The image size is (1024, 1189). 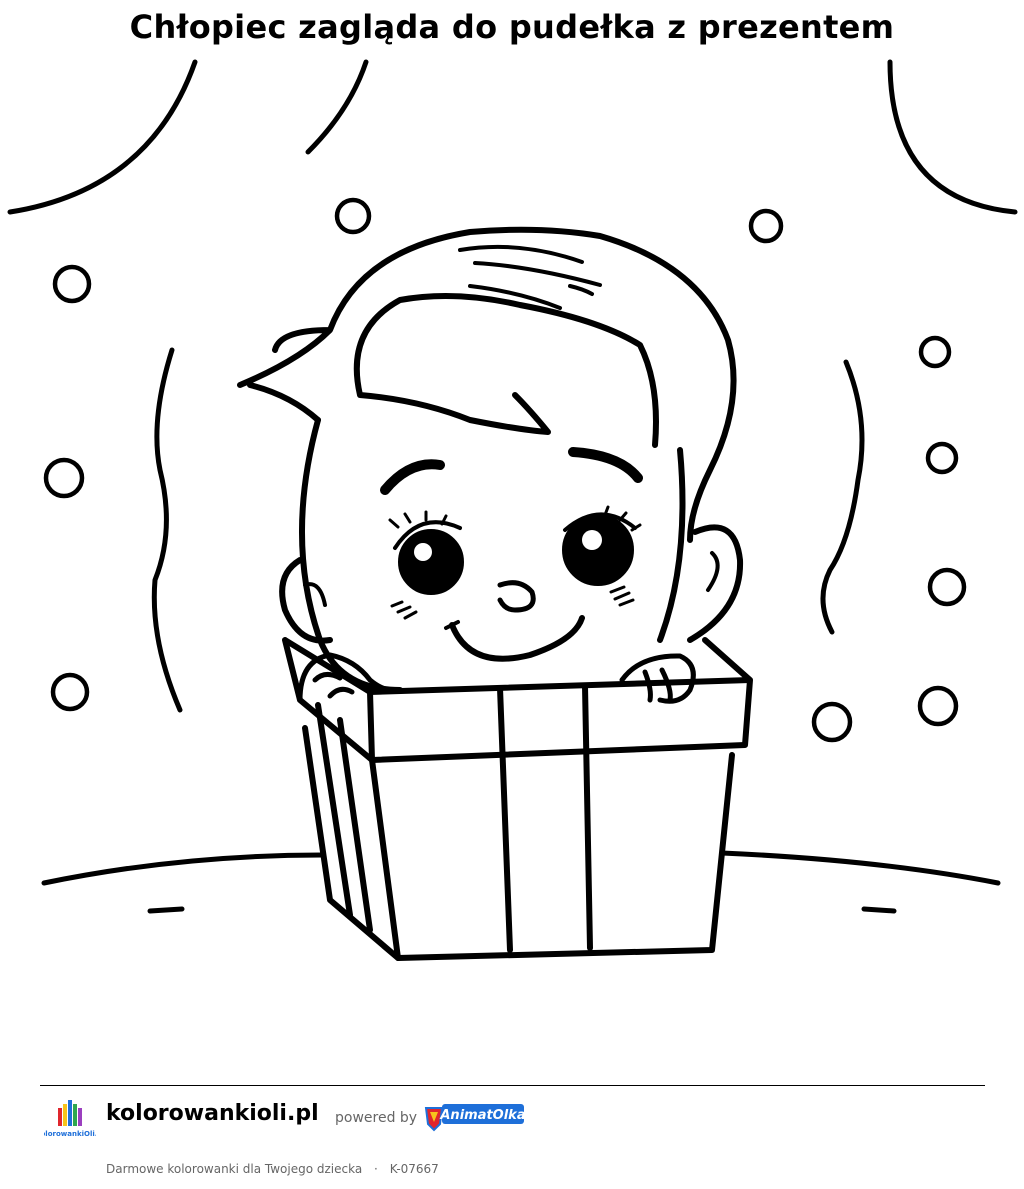 What do you see at coordinates (860, 868) in the screenshot?
I see `ground-line-right` at bounding box center [860, 868].